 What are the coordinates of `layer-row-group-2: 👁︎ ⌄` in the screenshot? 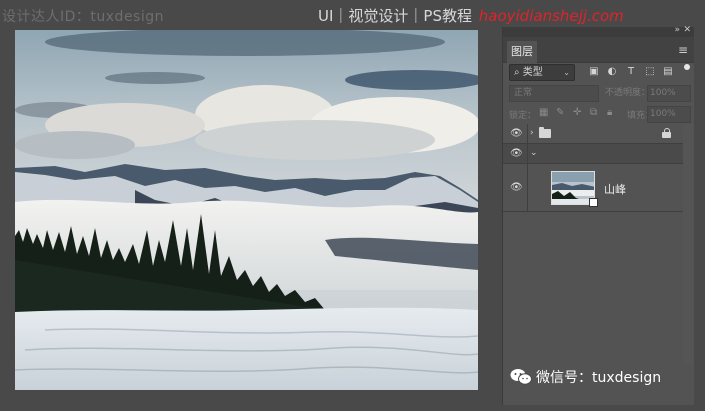 It's located at (593, 154).